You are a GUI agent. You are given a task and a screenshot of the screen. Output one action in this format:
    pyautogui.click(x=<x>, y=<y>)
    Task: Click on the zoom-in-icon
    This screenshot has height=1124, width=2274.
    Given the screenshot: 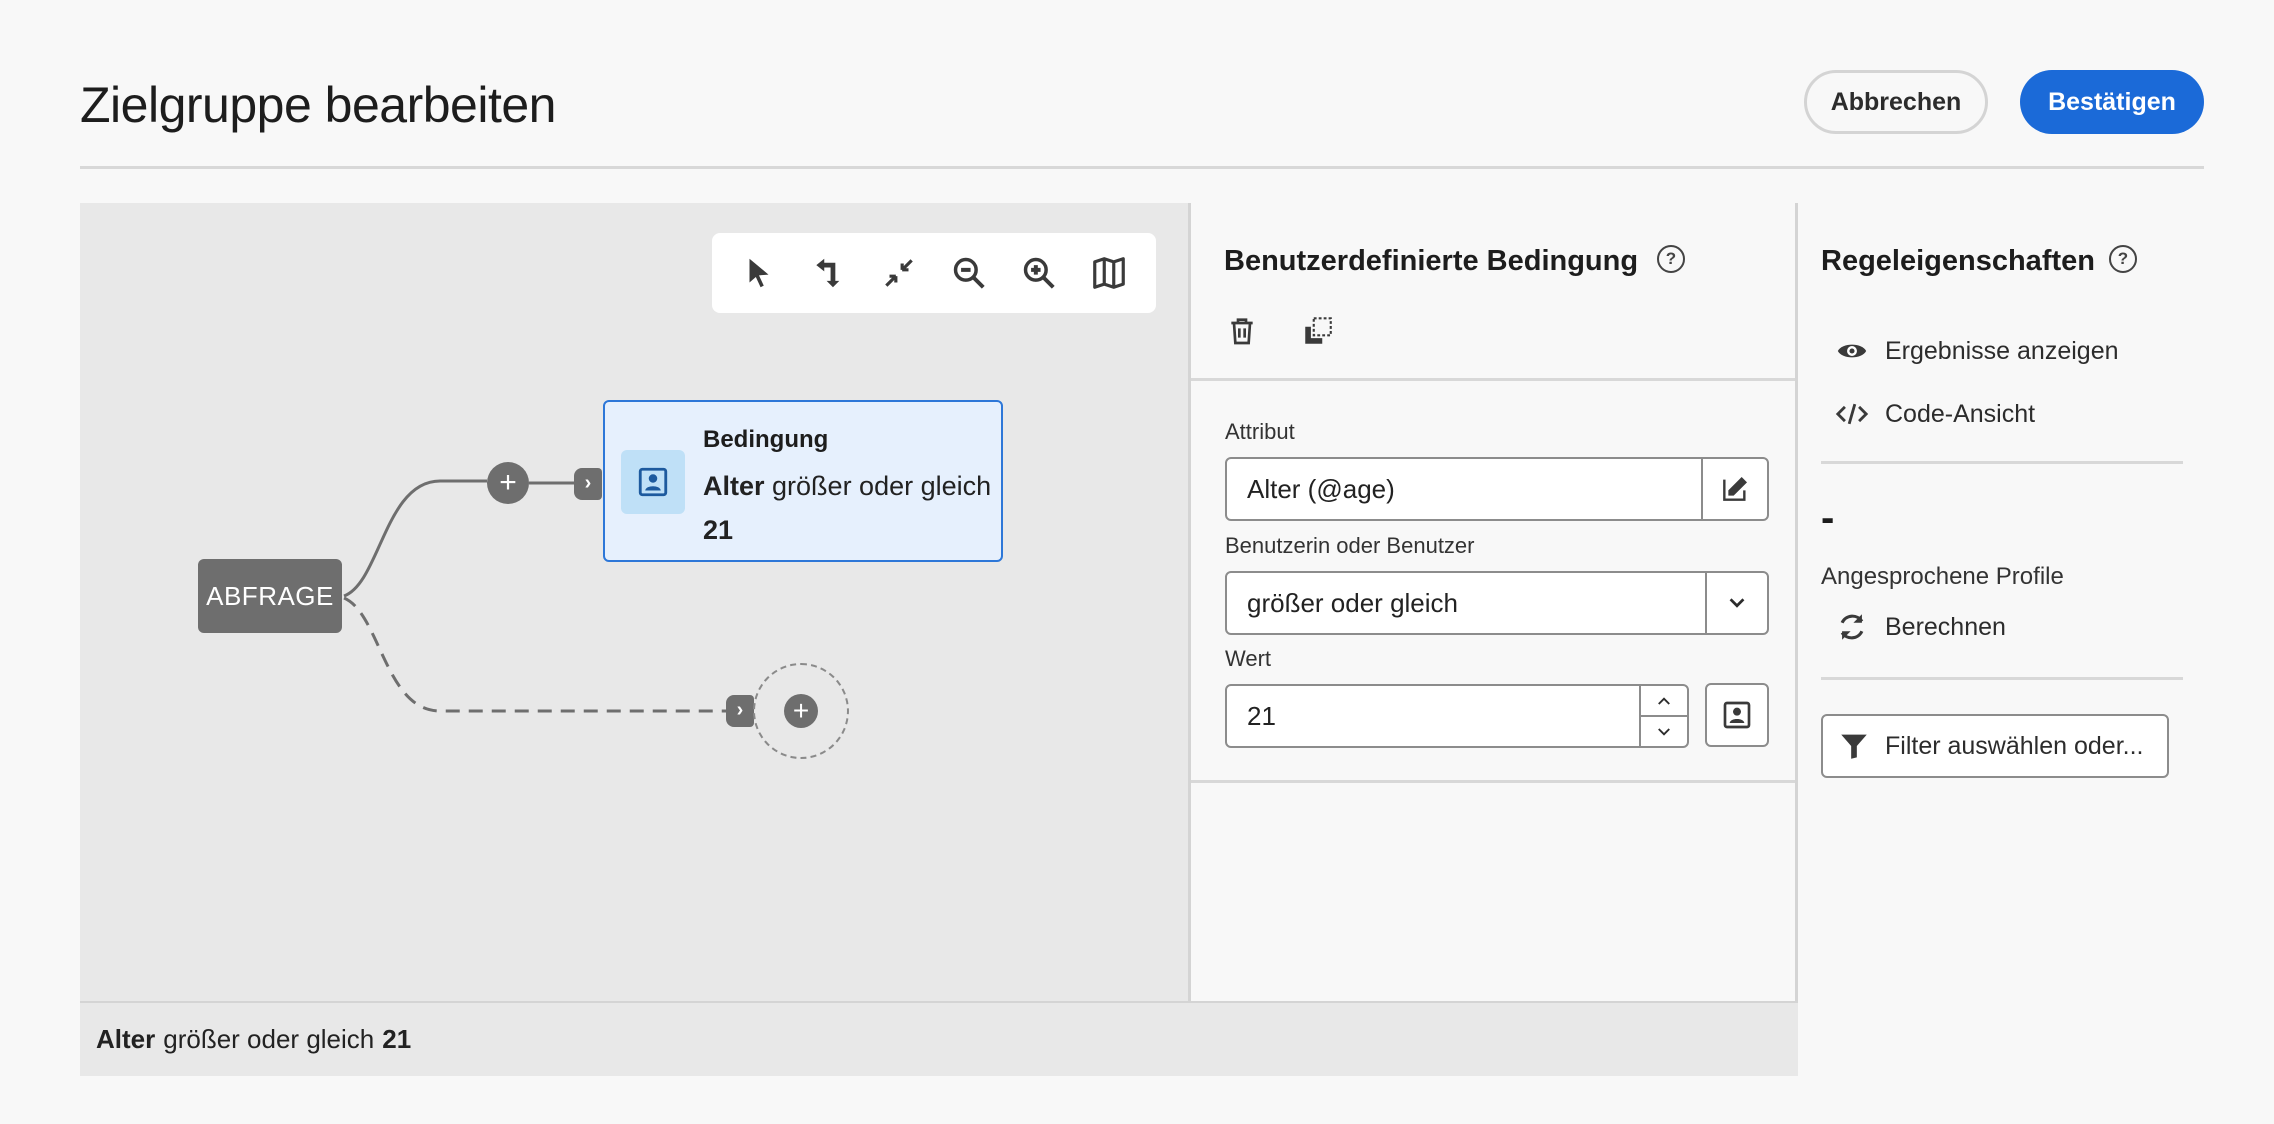 What is the action you would take?
    pyautogui.click(x=1039, y=273)
    